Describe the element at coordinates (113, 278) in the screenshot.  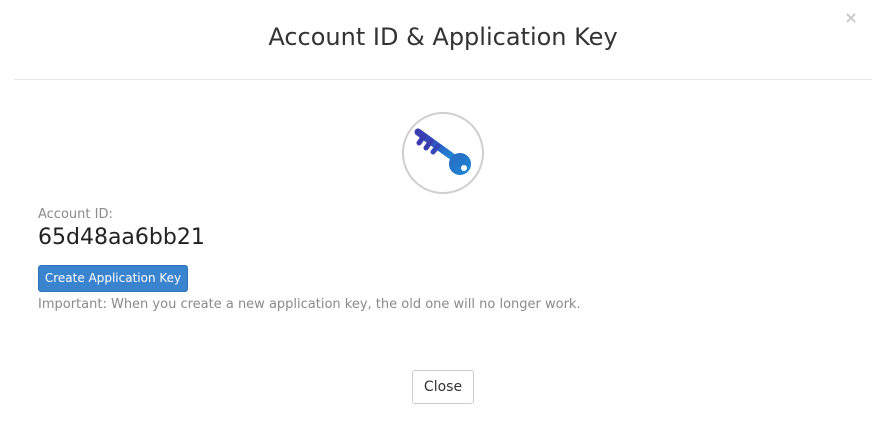
I see `create-application-key-button: Create Application Key` at that location.